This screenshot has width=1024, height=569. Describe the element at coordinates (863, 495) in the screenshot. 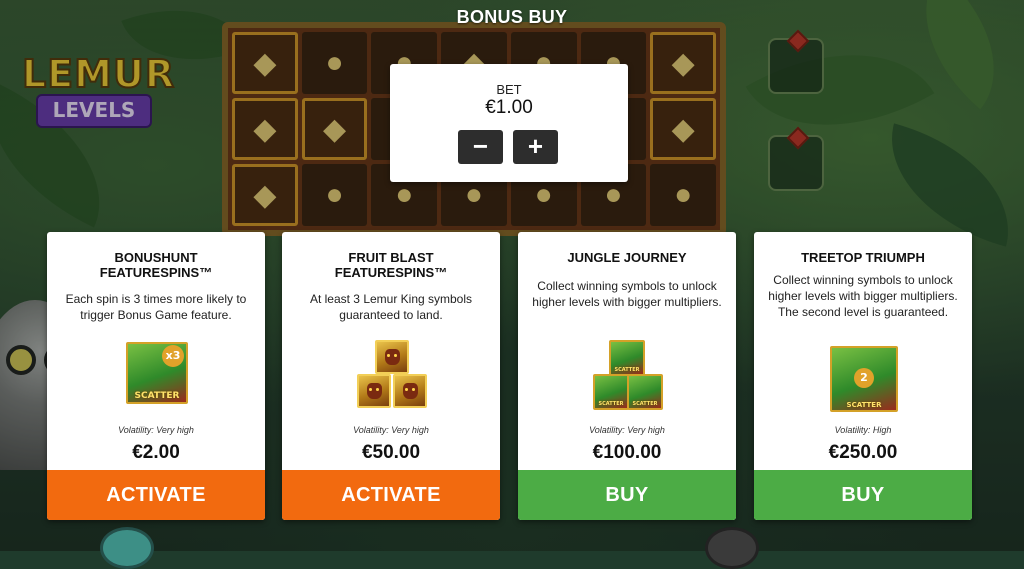

I see `buy-treetop-triumph-button: BUY` at that location.